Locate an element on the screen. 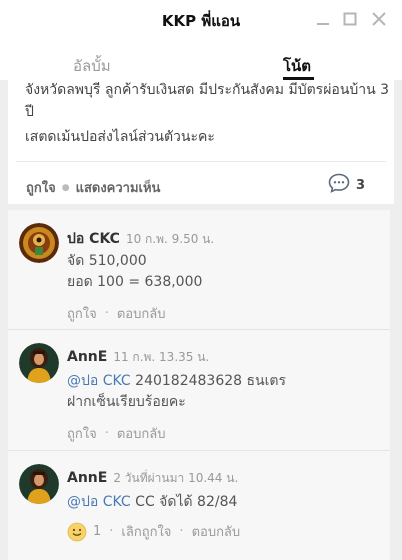  comment-time: 2 วันที่ผ่านมา 10.44 น. is located at coordinates (176, 478).